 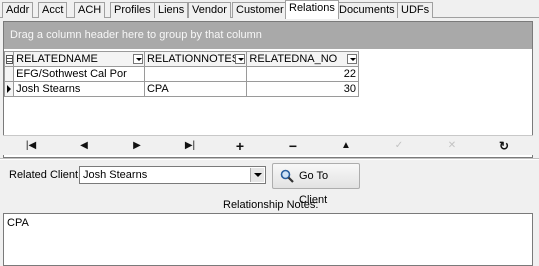 What do you see at coordinates (171, 10) in the screenshot?
I see `tab-liens: Liens` at bounding box center [171, 10].